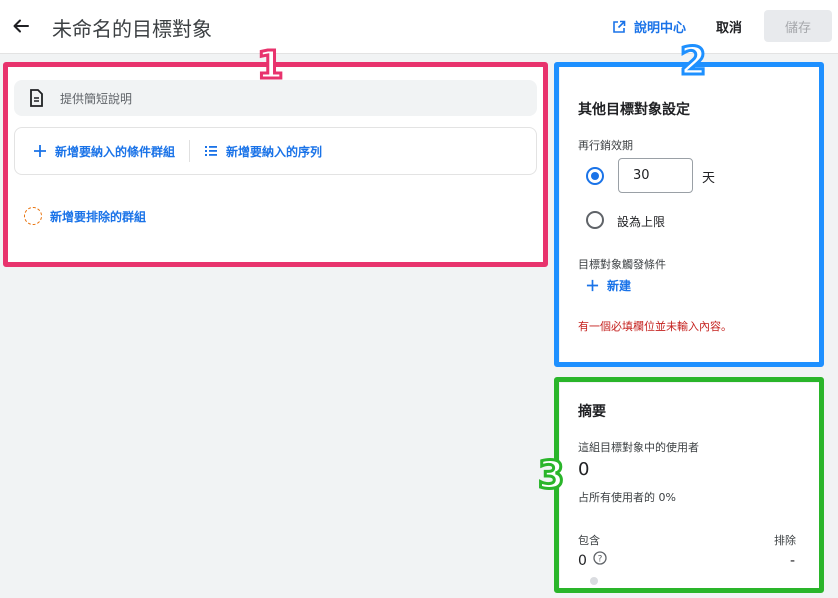 Image resolution: width=838 pixels, height=598 pixels. I want to click on audience-users-label: 這組目標對象中的使用者, so click(638, 447).